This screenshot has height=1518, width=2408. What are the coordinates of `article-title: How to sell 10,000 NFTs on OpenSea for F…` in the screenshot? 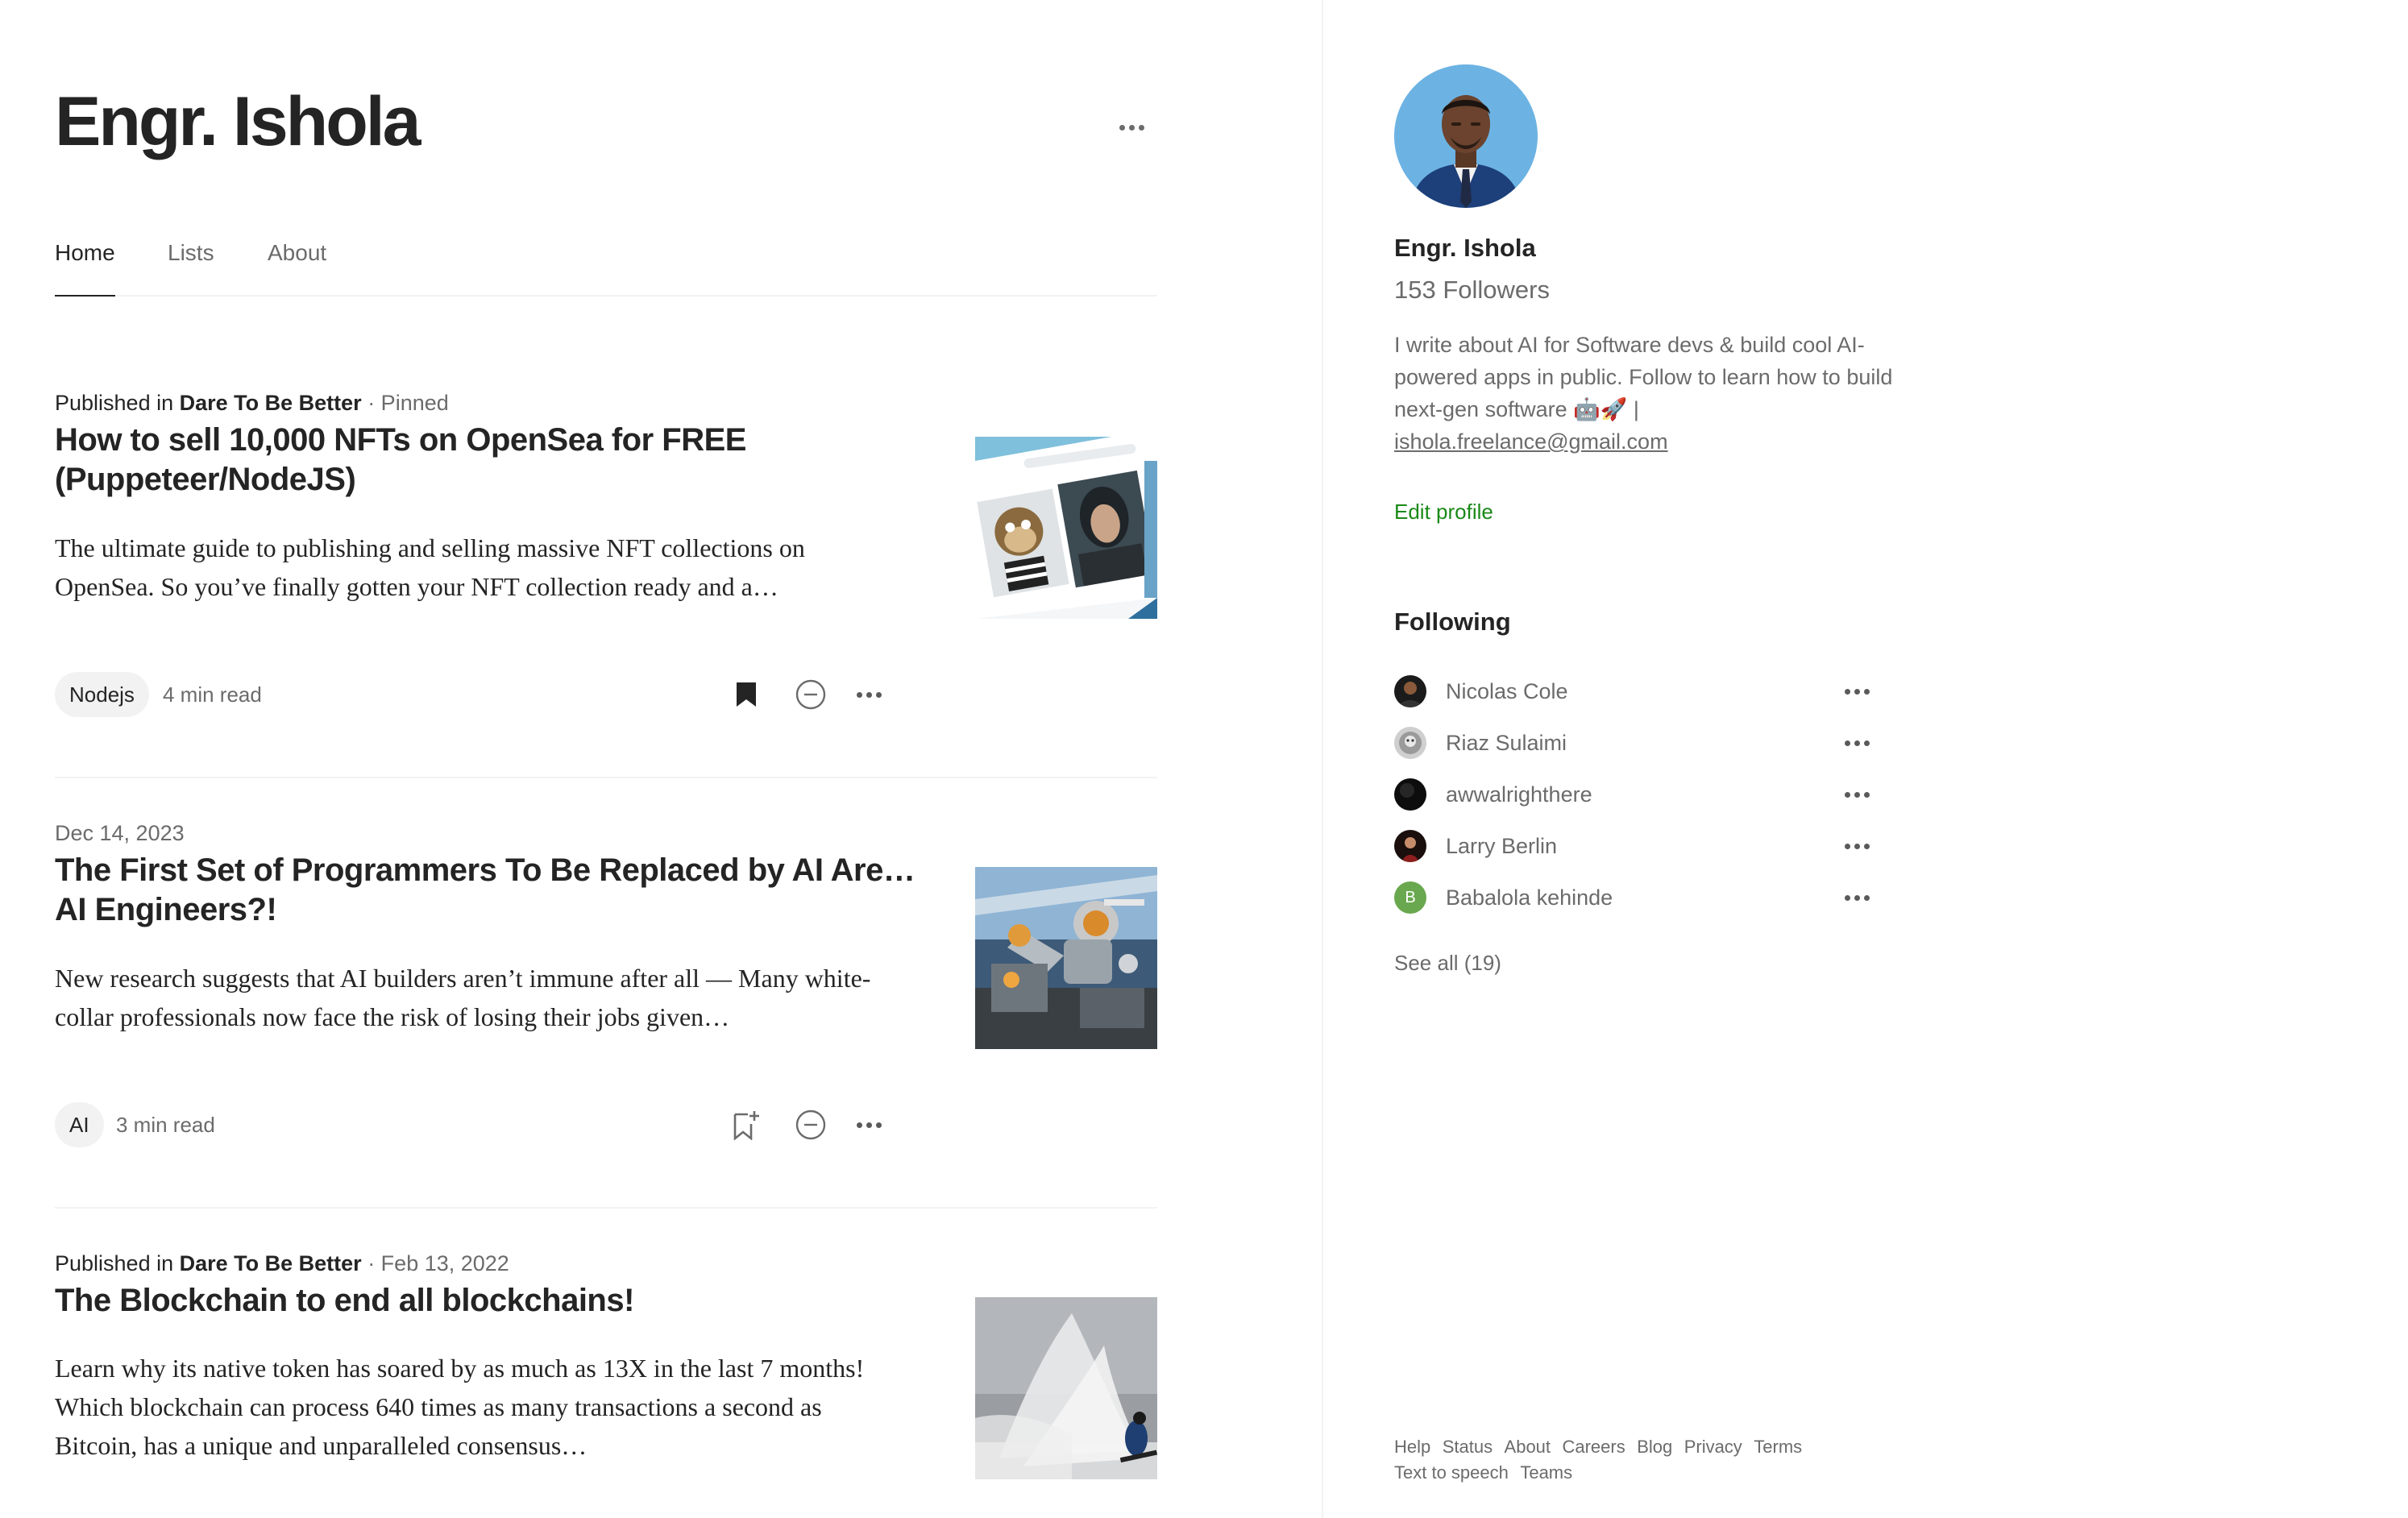 It's located at (490, 460).